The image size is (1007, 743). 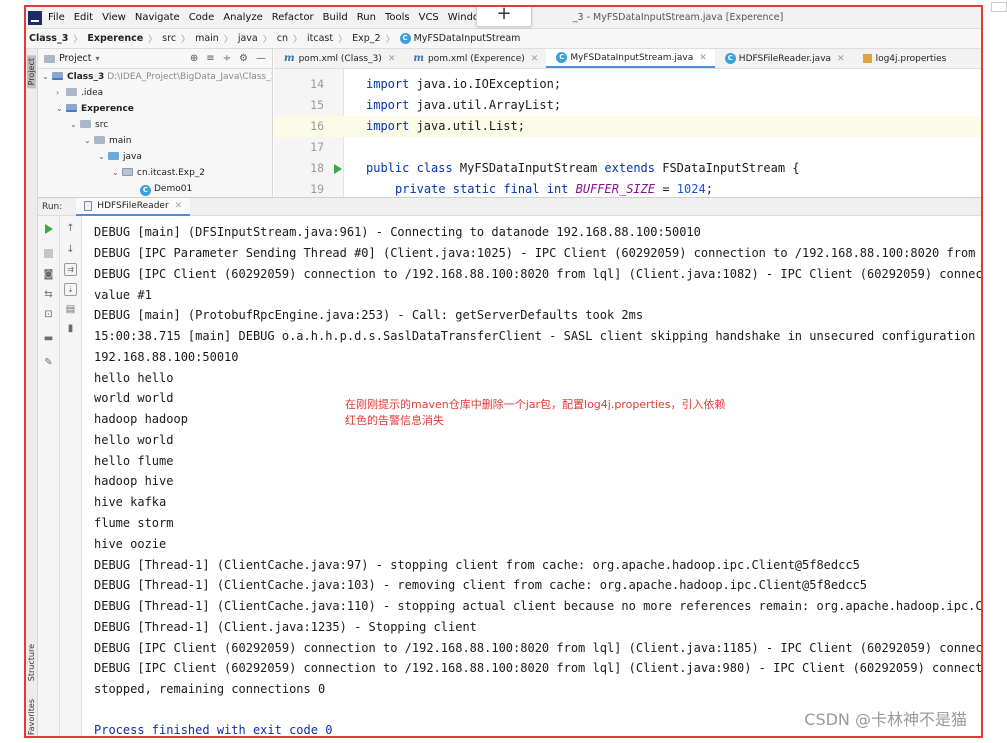 I want to click on console-line: world world, so click(x=134, y=398).